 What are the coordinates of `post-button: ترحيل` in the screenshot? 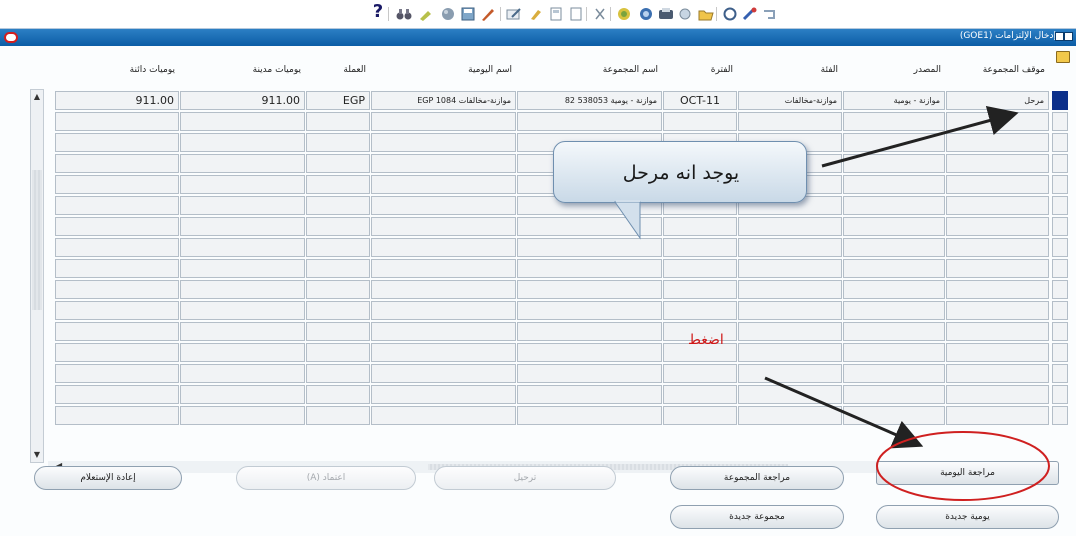 It's located at (525, 478).